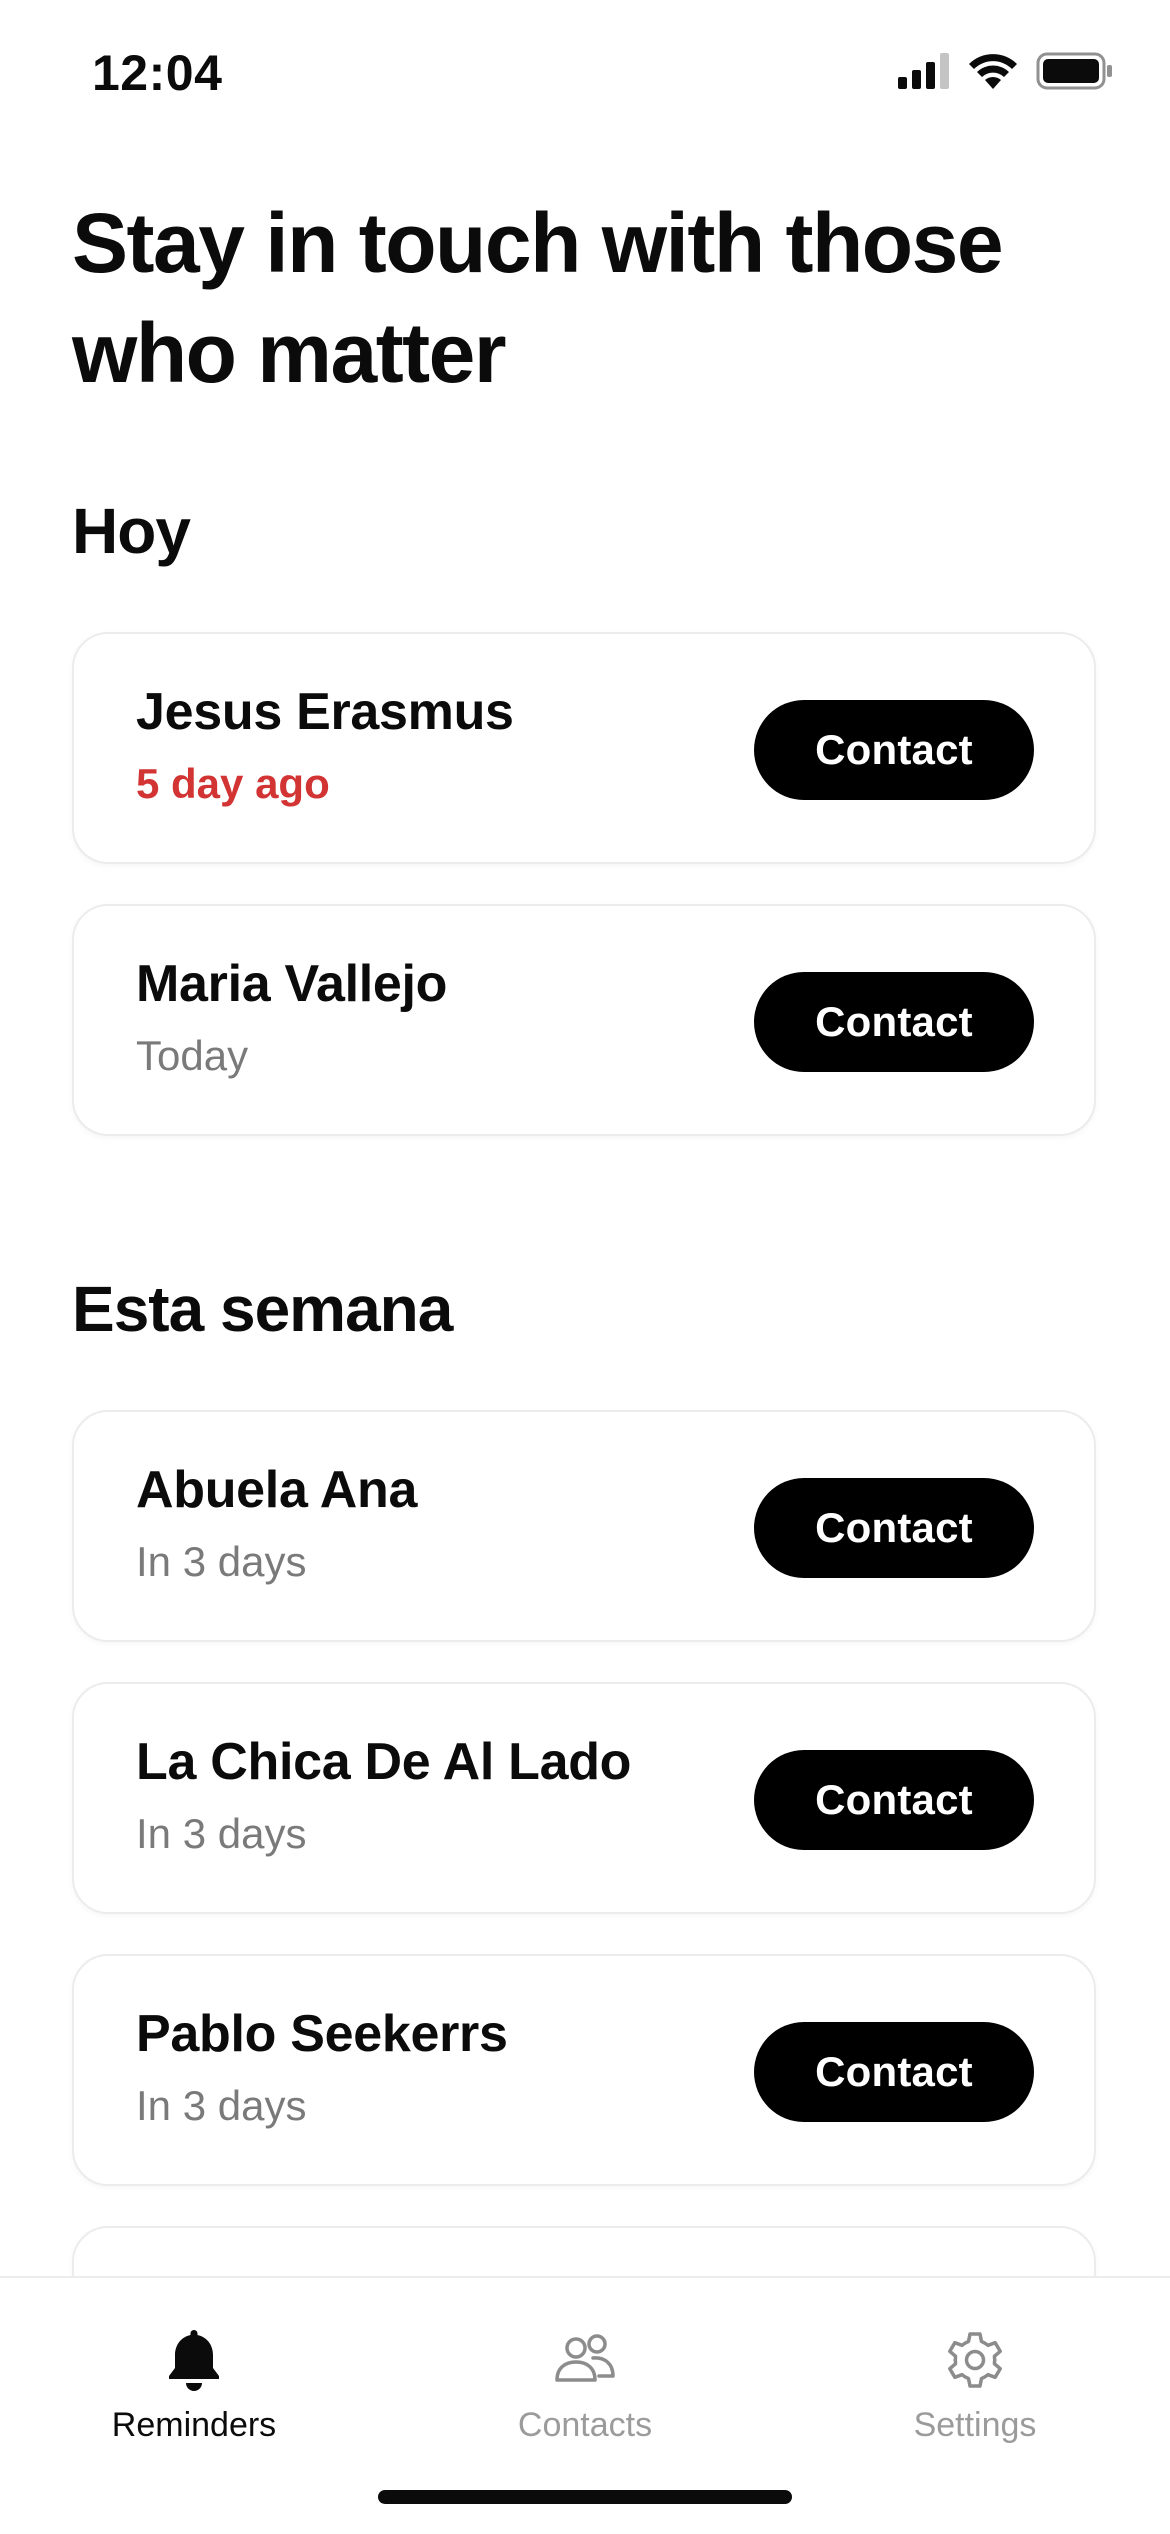 The image size is (1170, 2534). Describe the element at coordinates (325, 712) in the screenshot. I see `contact-name: Jesus Erasmus` at that location.